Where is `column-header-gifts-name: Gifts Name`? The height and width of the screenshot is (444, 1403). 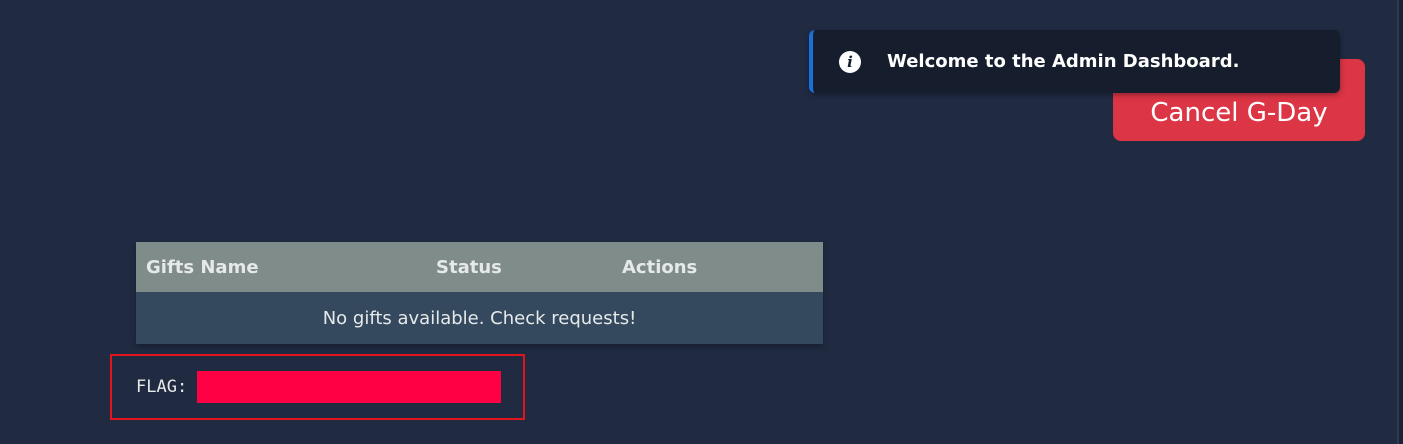 column-header-gifts-name: Gifts Name is located at coordinates (281, 267).